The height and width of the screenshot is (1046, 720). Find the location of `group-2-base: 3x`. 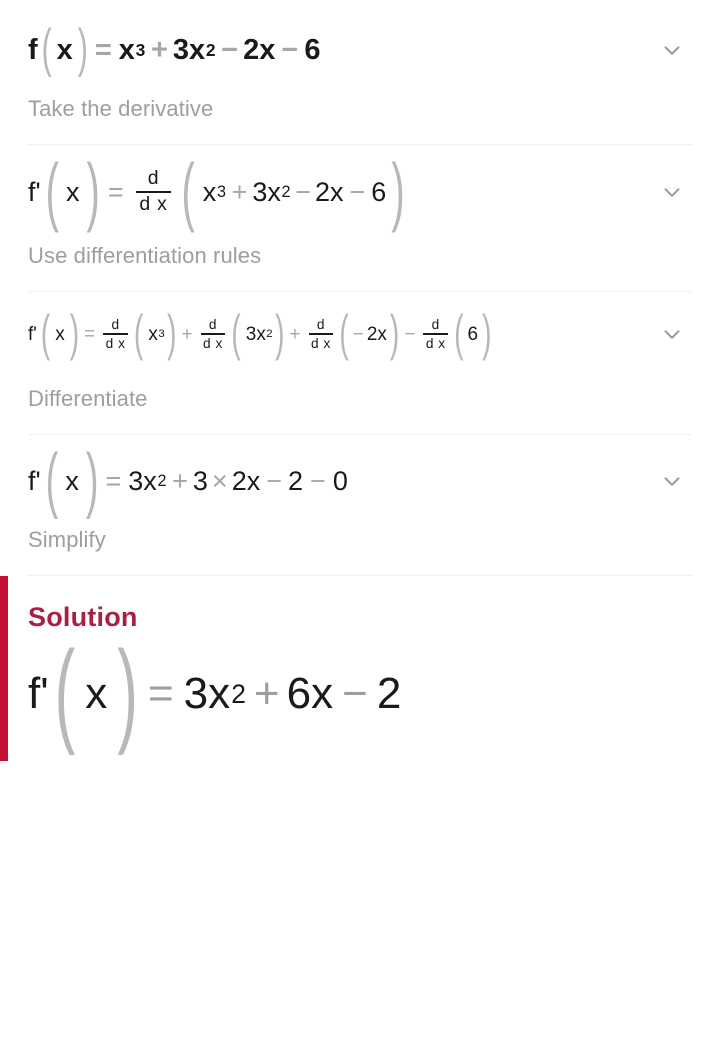

group-2-base: 3x is located at coordinates (255, 334).